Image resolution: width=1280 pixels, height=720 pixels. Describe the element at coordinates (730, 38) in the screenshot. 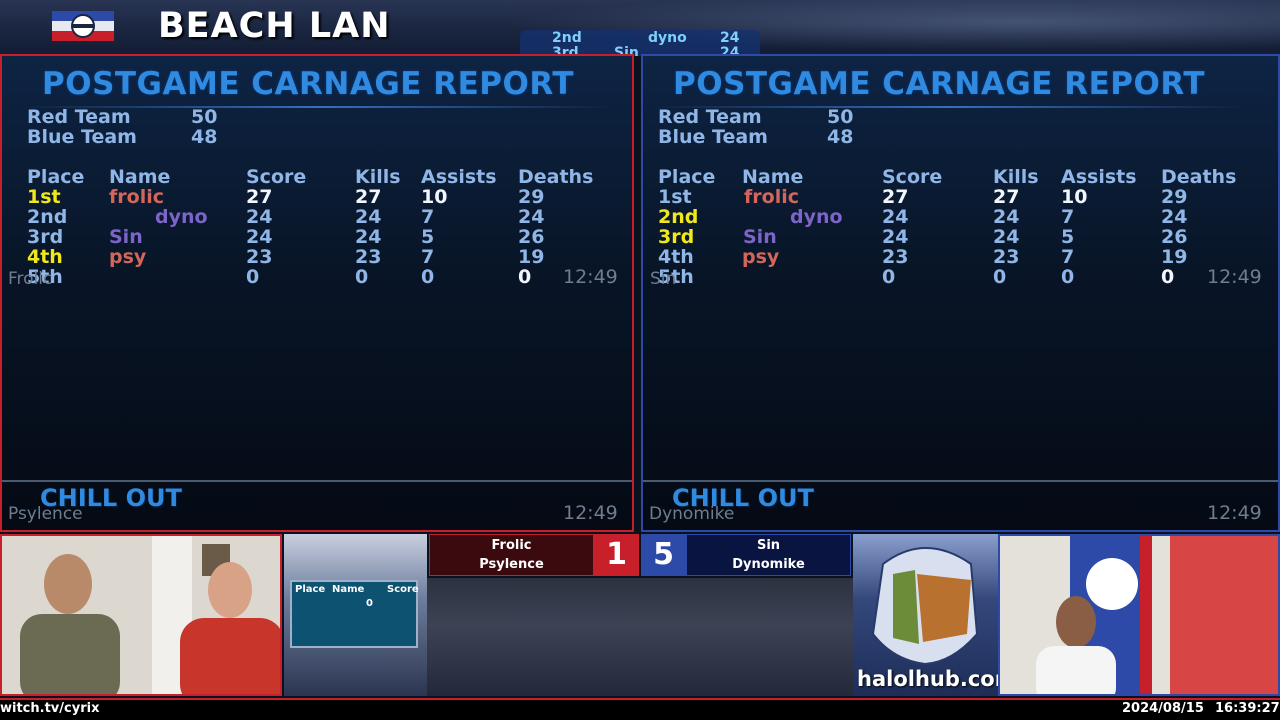

I see `ticker-score: 24` at that location.